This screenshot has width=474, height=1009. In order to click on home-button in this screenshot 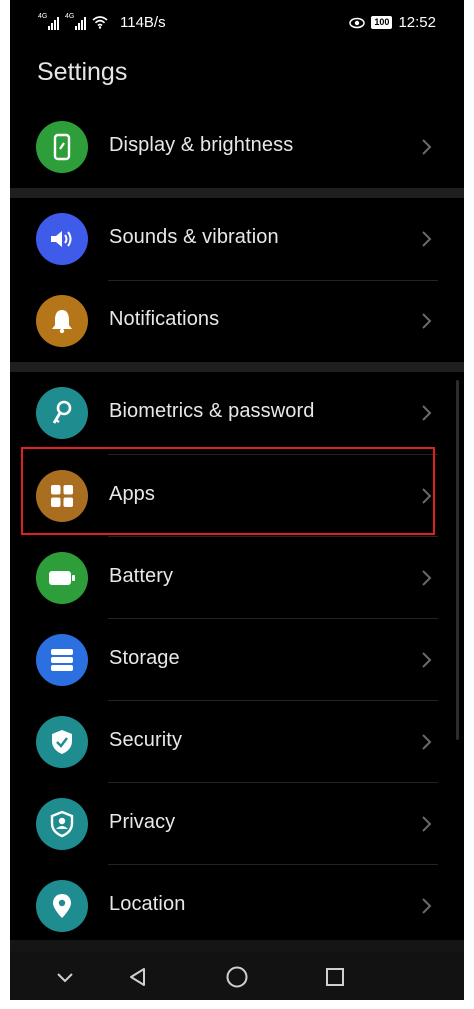, I will do `click(237, 977)`.